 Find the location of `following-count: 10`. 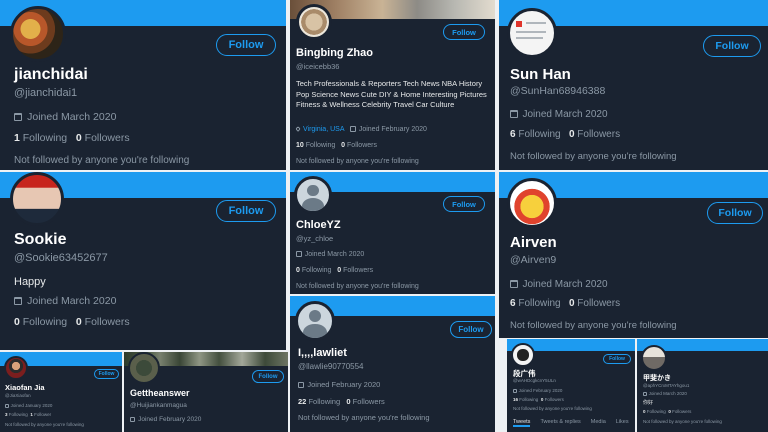

following-count: 10 is located at coordinates (300, 145).